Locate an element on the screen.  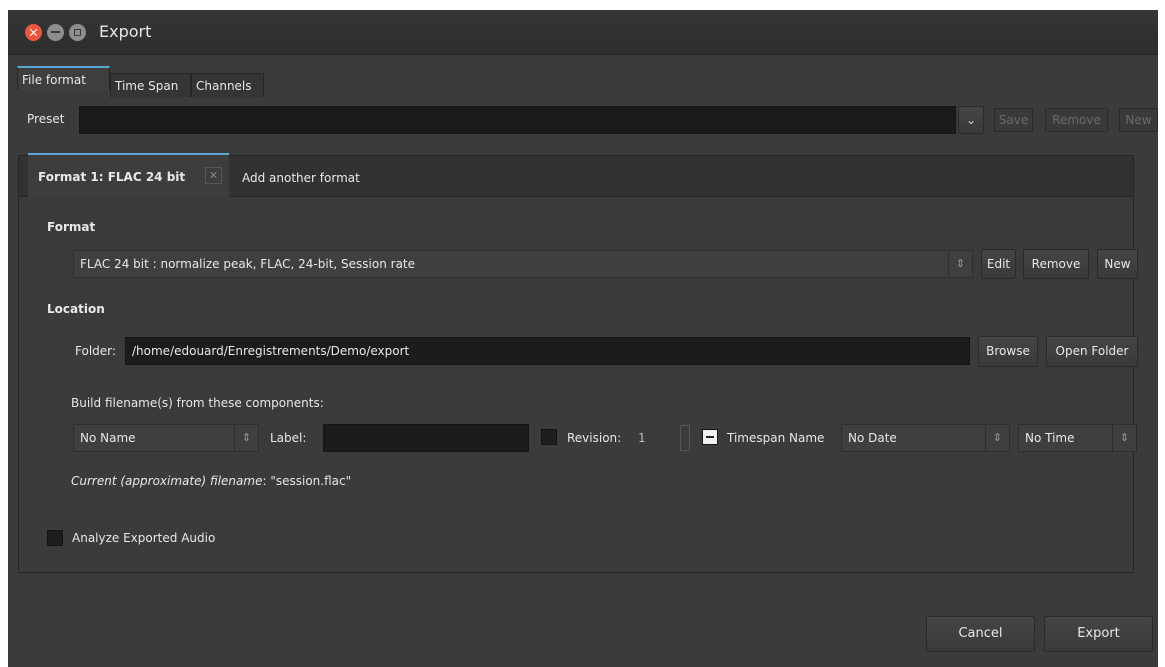
close-format-tab-icon: ✕ is located at coordinates (213, 175).